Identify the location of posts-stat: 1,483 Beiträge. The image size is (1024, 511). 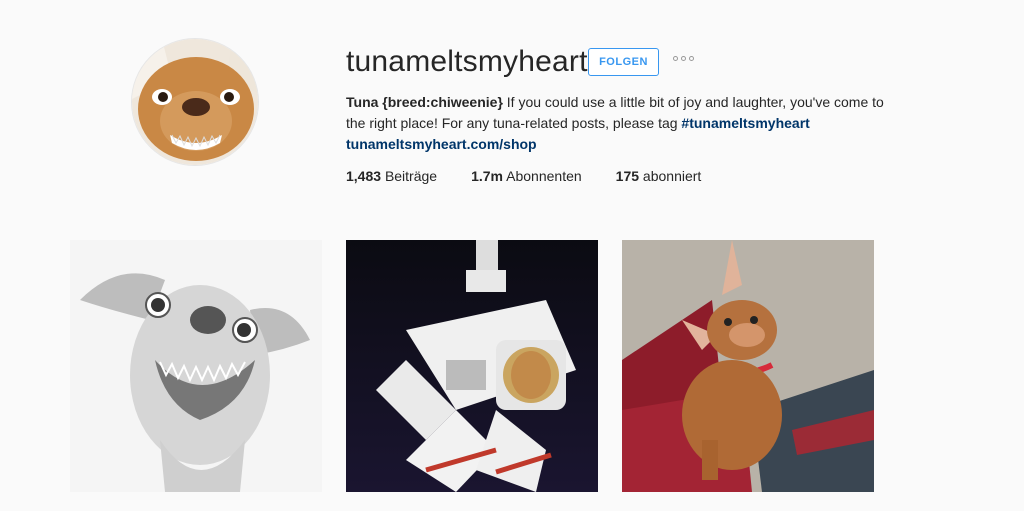
(391, 176).